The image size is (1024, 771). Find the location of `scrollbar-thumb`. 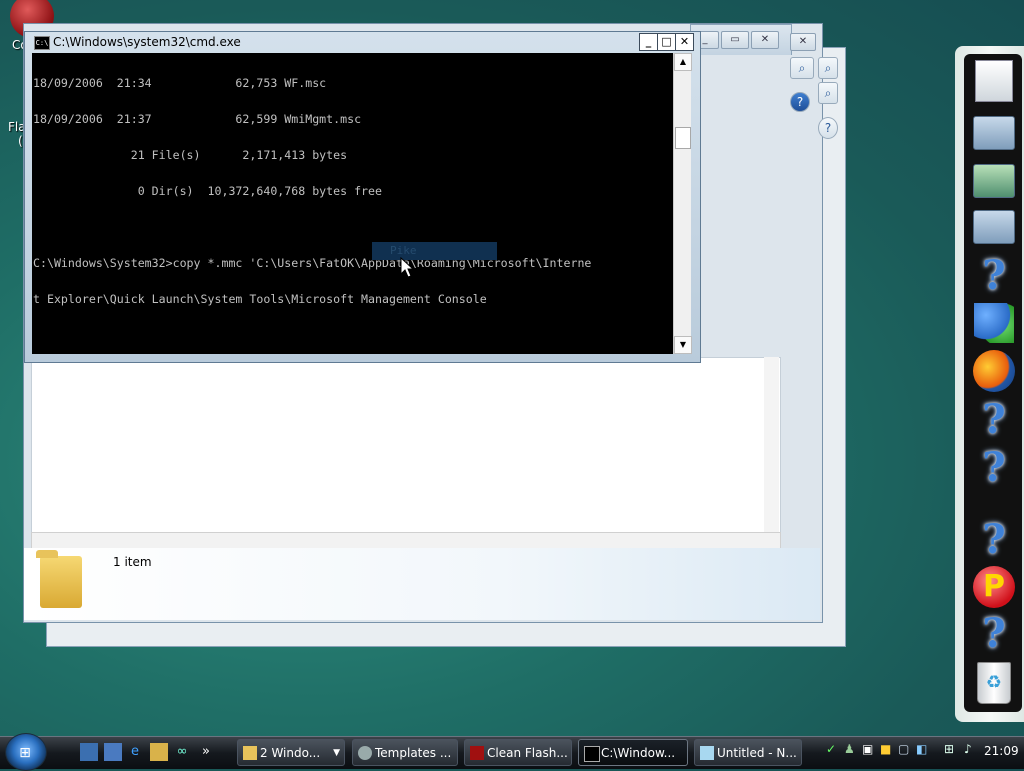

scrollbar-thumb is located at coordinates (683, 138).